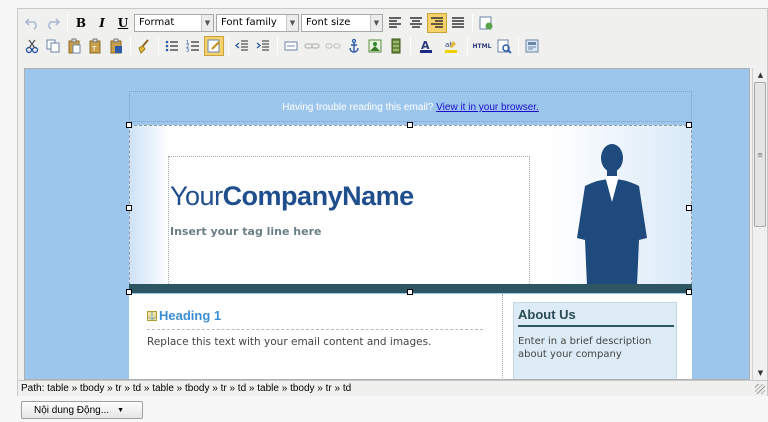  What do you see at coordinates (32, 23) in the screenshot?
I see `undo-button` at bounding box center [32, 23].